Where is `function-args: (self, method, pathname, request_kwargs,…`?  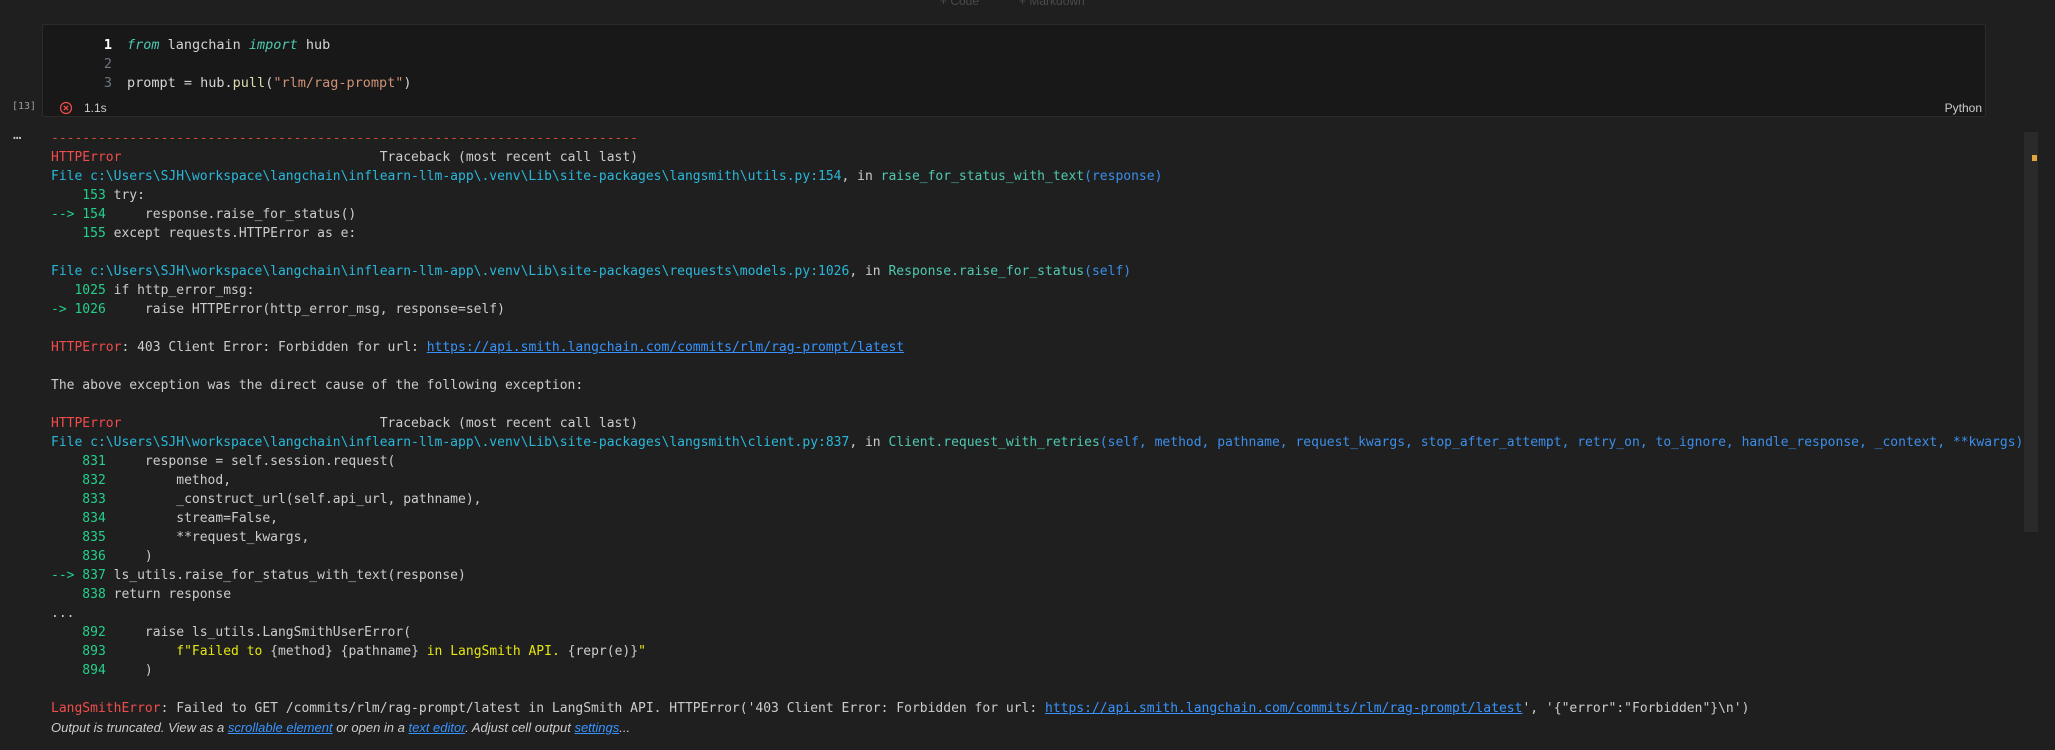 function-args: (self, method, pathname, request_kwargs,… is located at coordinates (1561, 442).